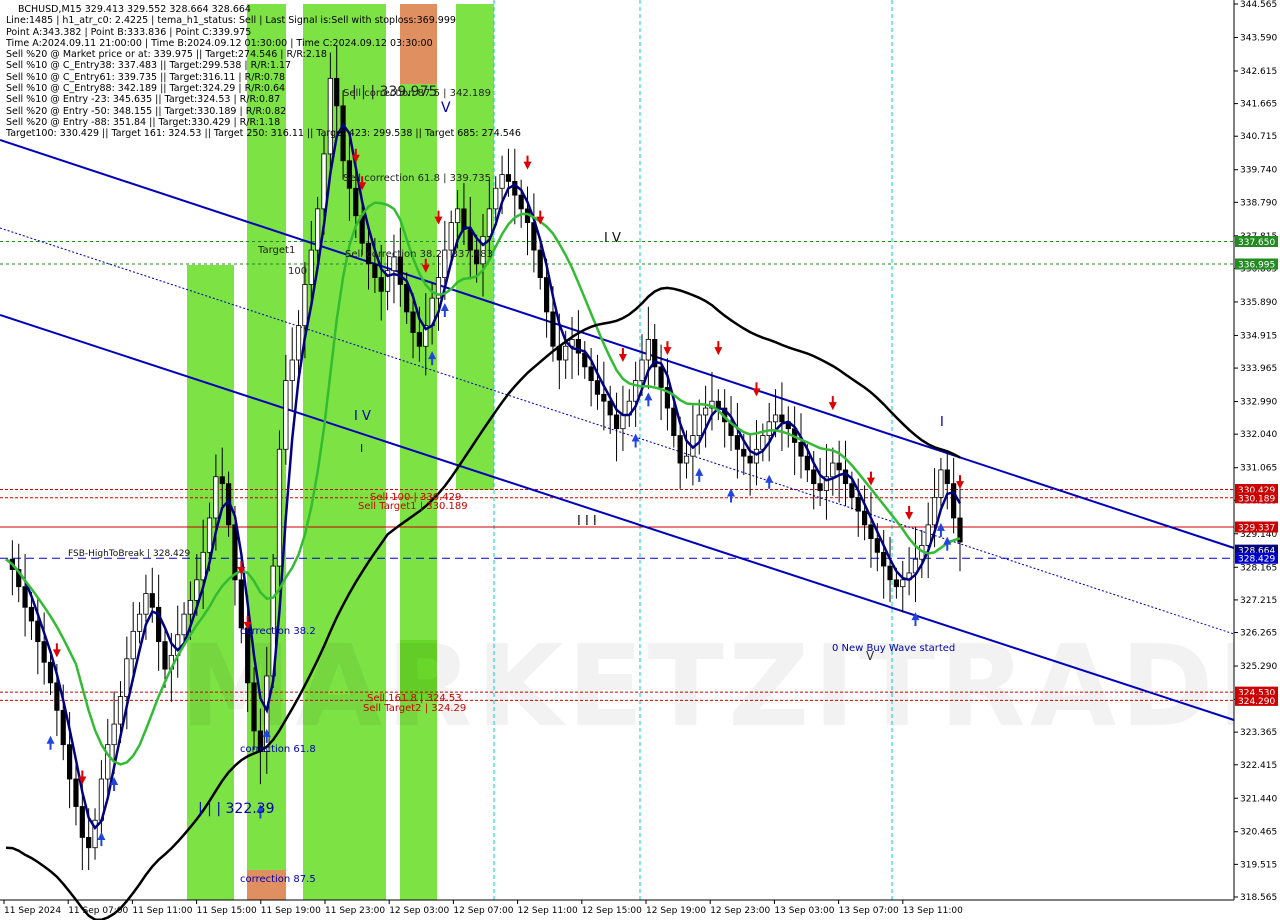 The height and width of the screenshot is (924, 1280). I want to click on price-badge-label: 324.290, so click(1256, 702).